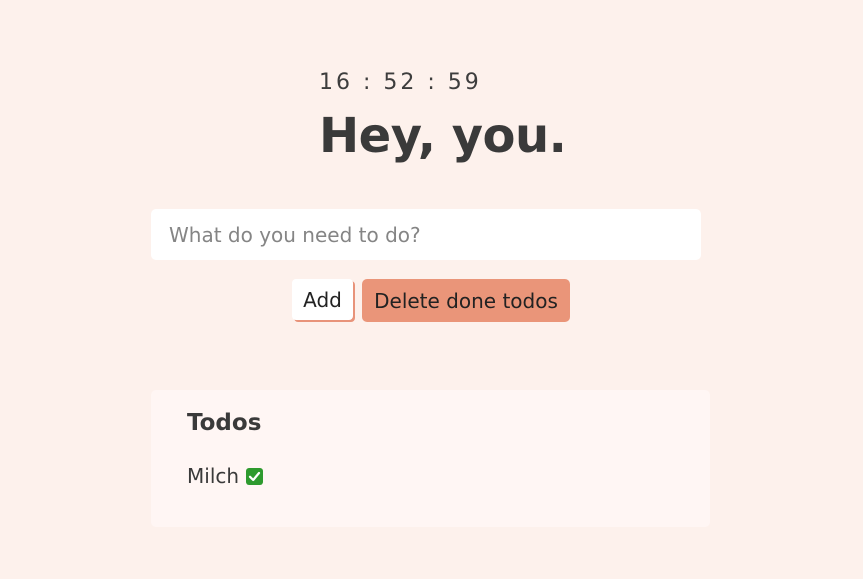  I want to click on todo-item: Milch, so click(225, 476).